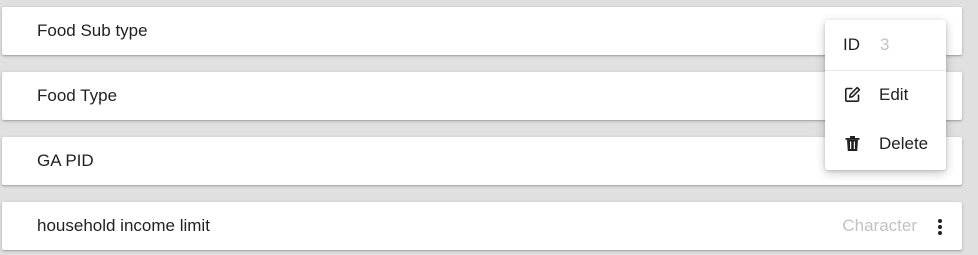  What do you see at coordinates (904, 143) in the screenshot?
I see `delete-label: Delete` at bounding box center [904, 143].